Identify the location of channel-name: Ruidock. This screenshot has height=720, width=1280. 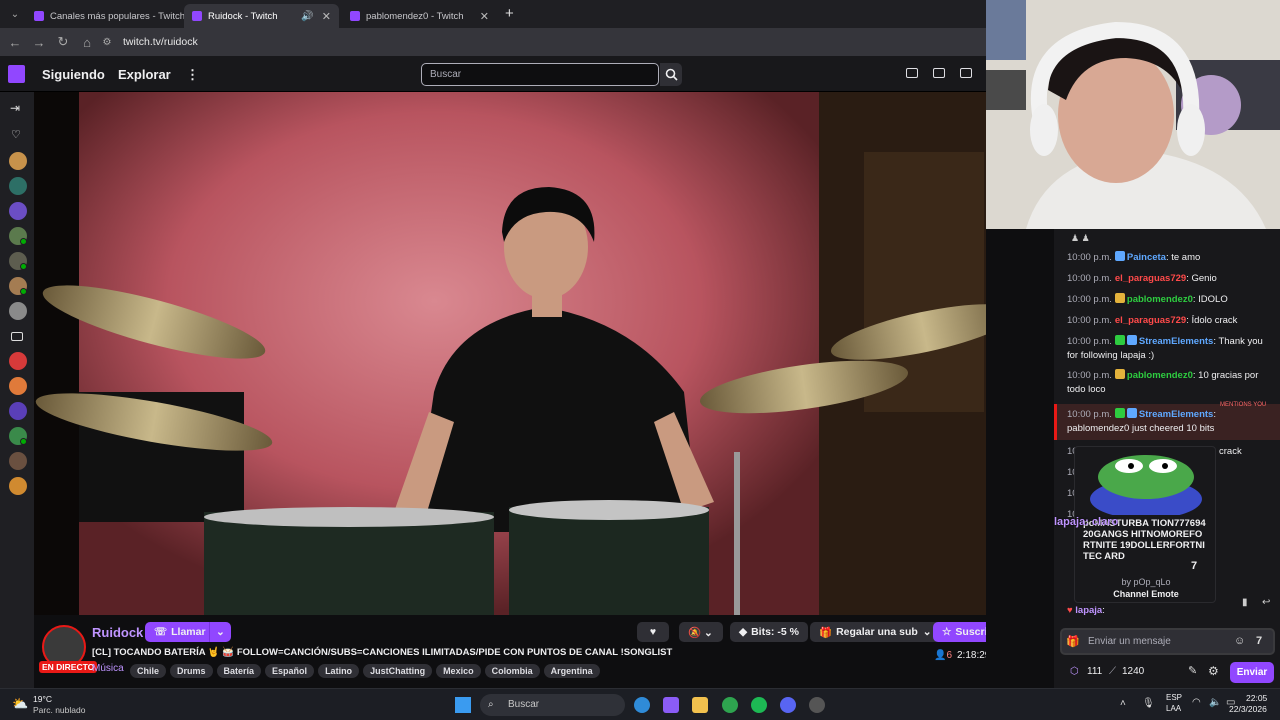
(117, 632).